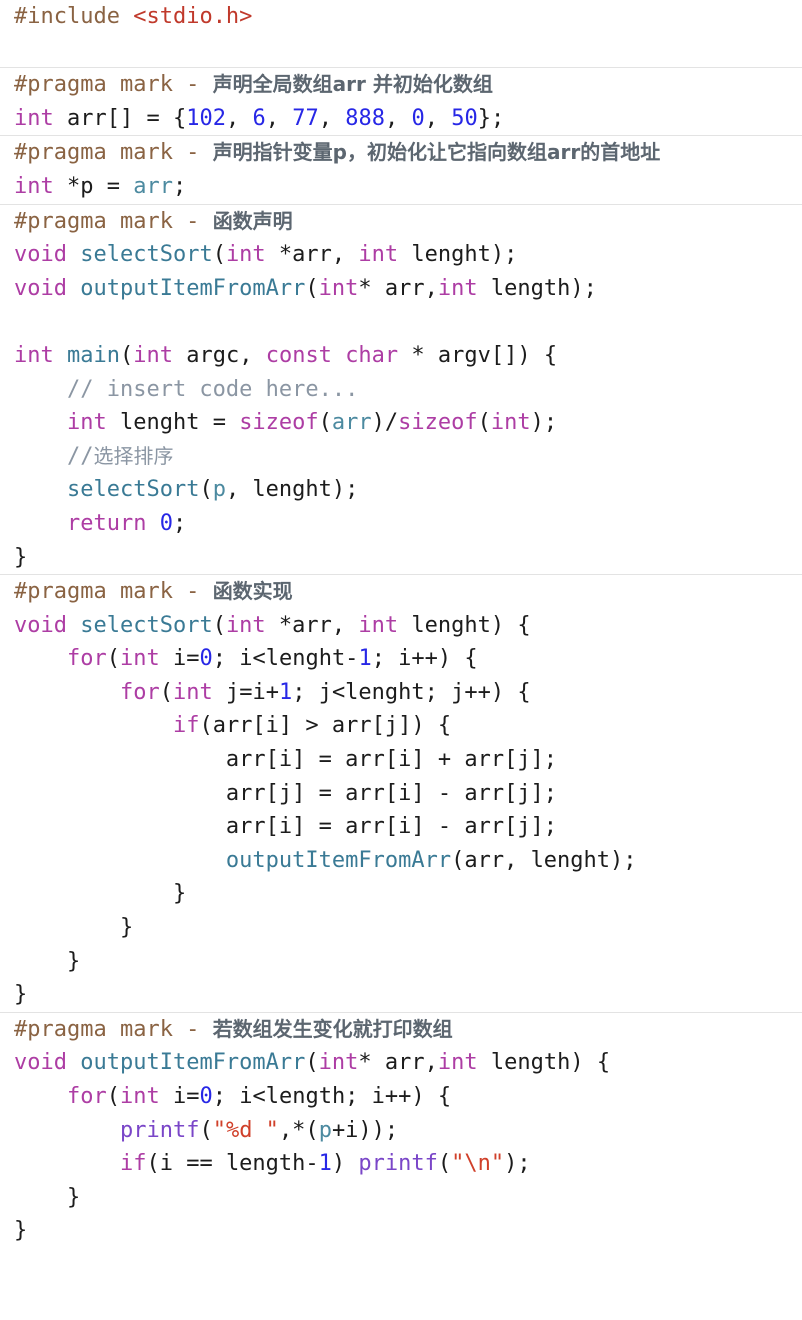 The height and width of the screenshot is (1320, 802). Describe the element at coordinates (401, 794) in the screenshot. I see `code-line: arr[j] = arr[i] - arr[j];` at that location.